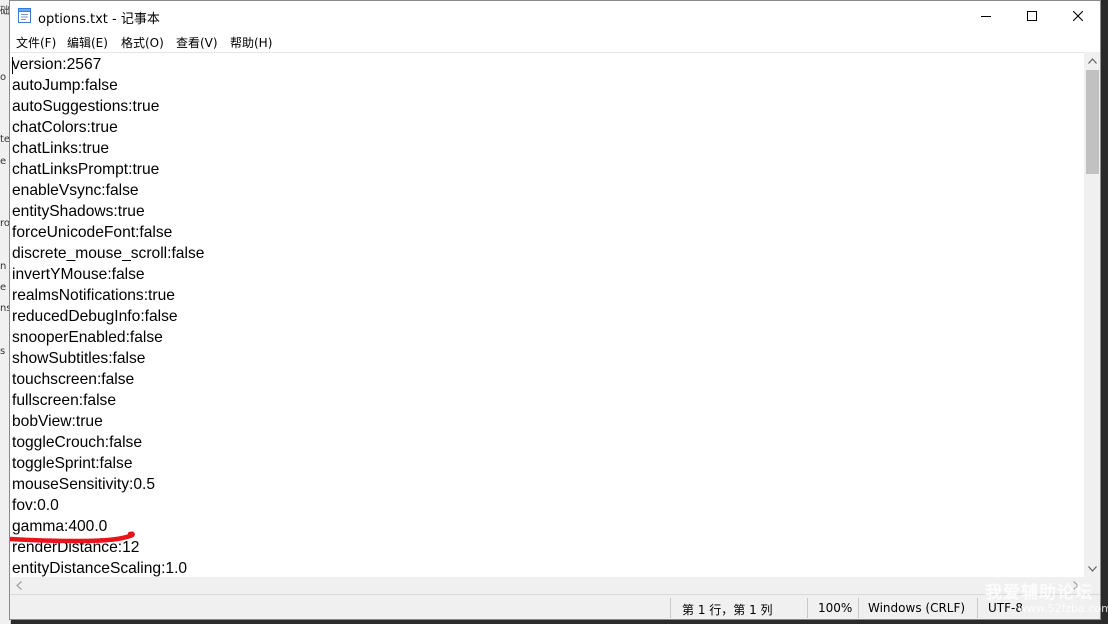 Image resolution: width=1108 pixels, height=624 pixels. I want to click on text-line: reducedDebugInfo:false, so click(95, 316).